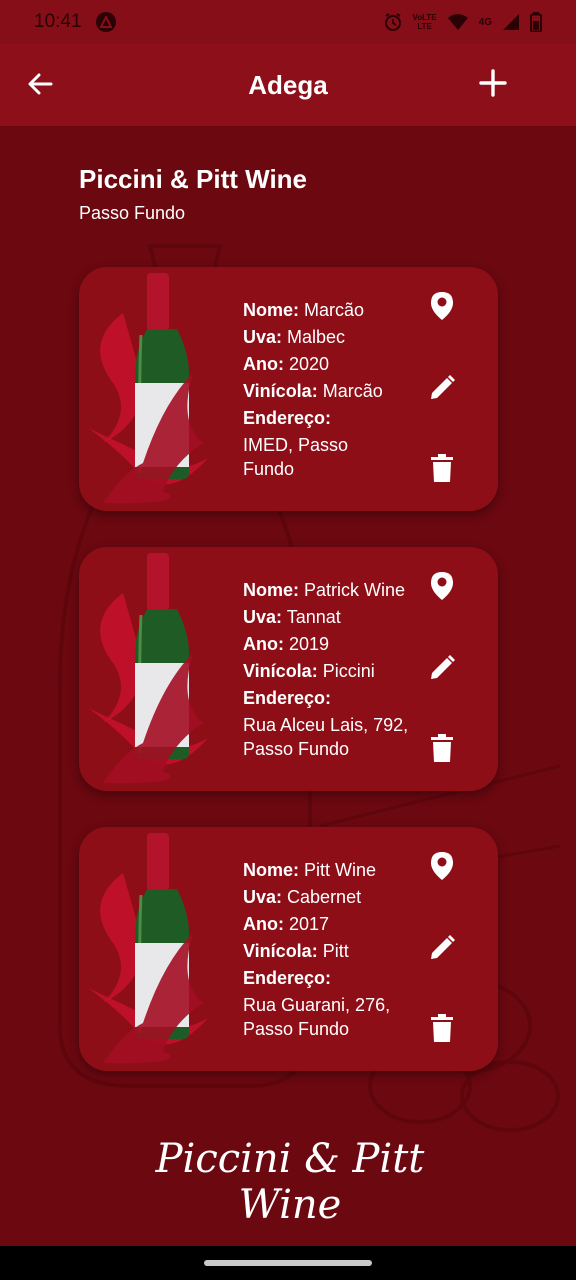  Describe the element at coordinates (326, 737) in the screenshot. I see `wine-address: Rua Alceu Lais, 792, Passo Fundo` at that location.